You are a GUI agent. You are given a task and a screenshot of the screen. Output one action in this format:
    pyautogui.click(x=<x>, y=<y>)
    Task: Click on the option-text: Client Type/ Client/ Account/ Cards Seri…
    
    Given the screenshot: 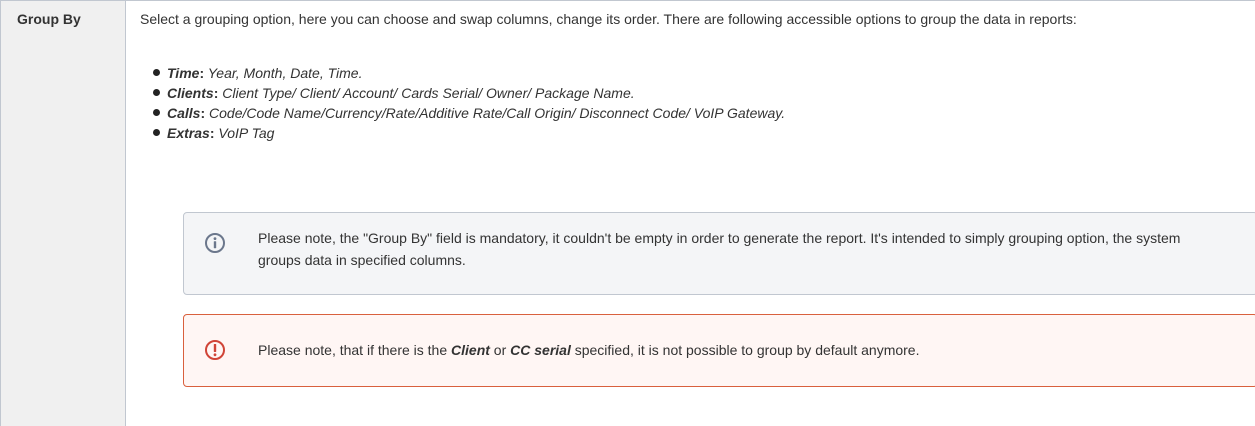 What is the action you would take?
    pyautogui.click(x=426, y=93)
    